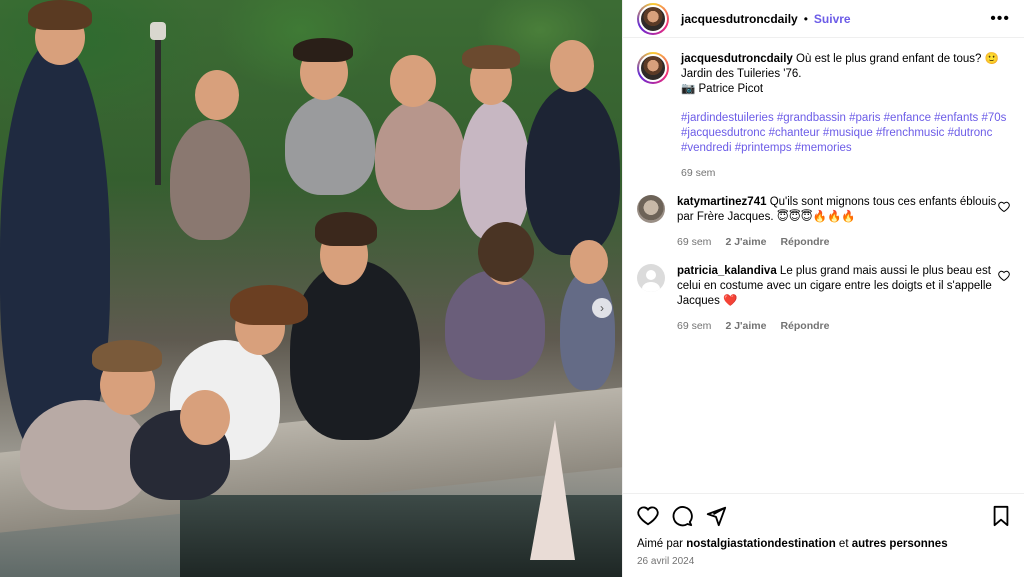 This screenshot has height=577, width=1024. I want to click on author-username: jacquesdutroncdaily, so click(739, 19).